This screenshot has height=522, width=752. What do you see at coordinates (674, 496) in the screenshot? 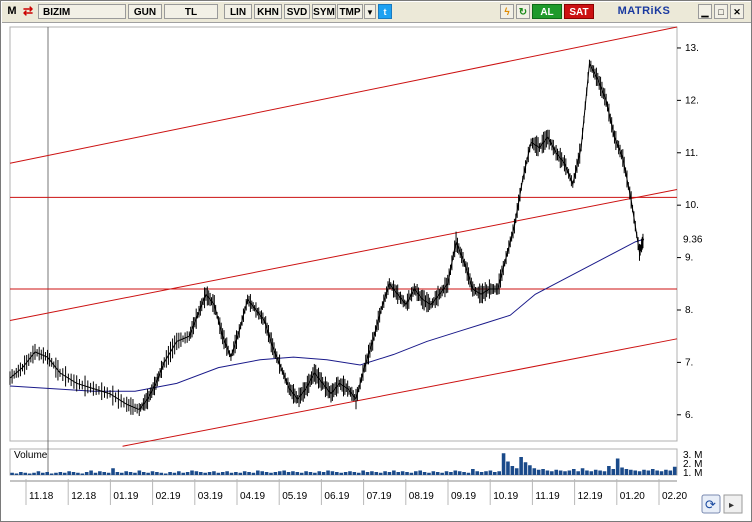
I see `x-tick-label: 02.20` at bounding box center [674, 496].